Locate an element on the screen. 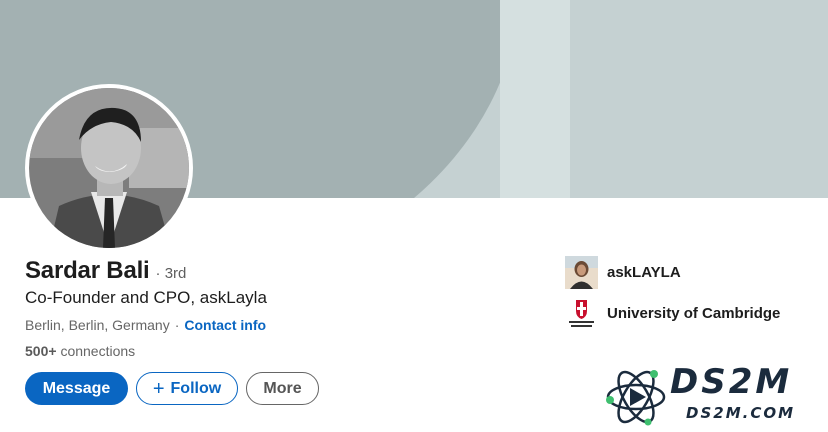 The width and height of the screenshot is (828, 432). name-row: Sardar Bali · 3rd is located at coordinates (105, 271).